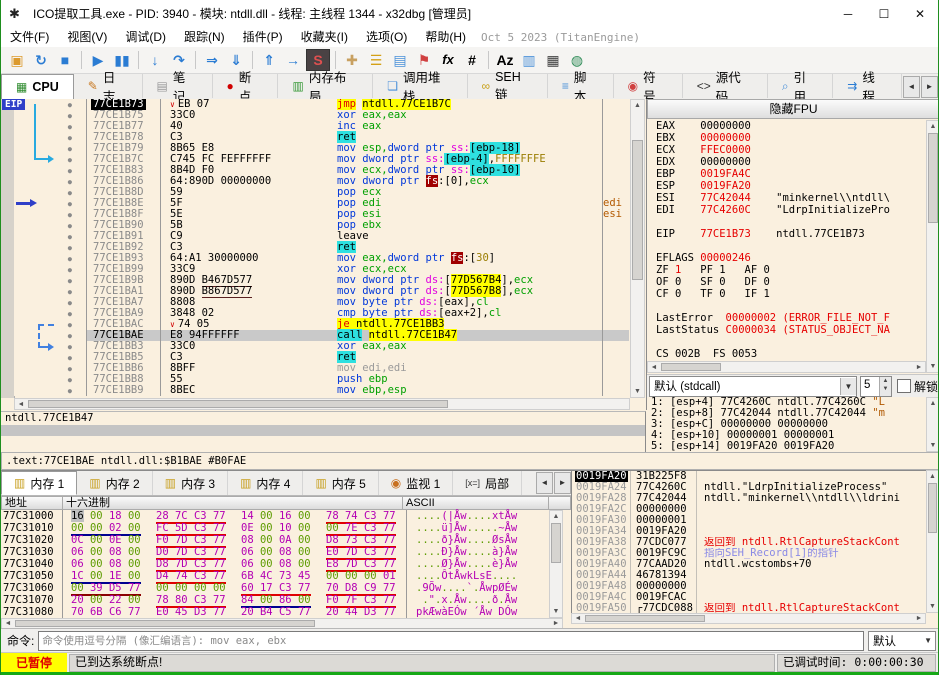 The width and height of the screenshot is (939, 675). What do you see at coordinates (786, 174) in the screenshot?
I see `register-line: EBP 0019FA4C` at bounding box center [786, 174].